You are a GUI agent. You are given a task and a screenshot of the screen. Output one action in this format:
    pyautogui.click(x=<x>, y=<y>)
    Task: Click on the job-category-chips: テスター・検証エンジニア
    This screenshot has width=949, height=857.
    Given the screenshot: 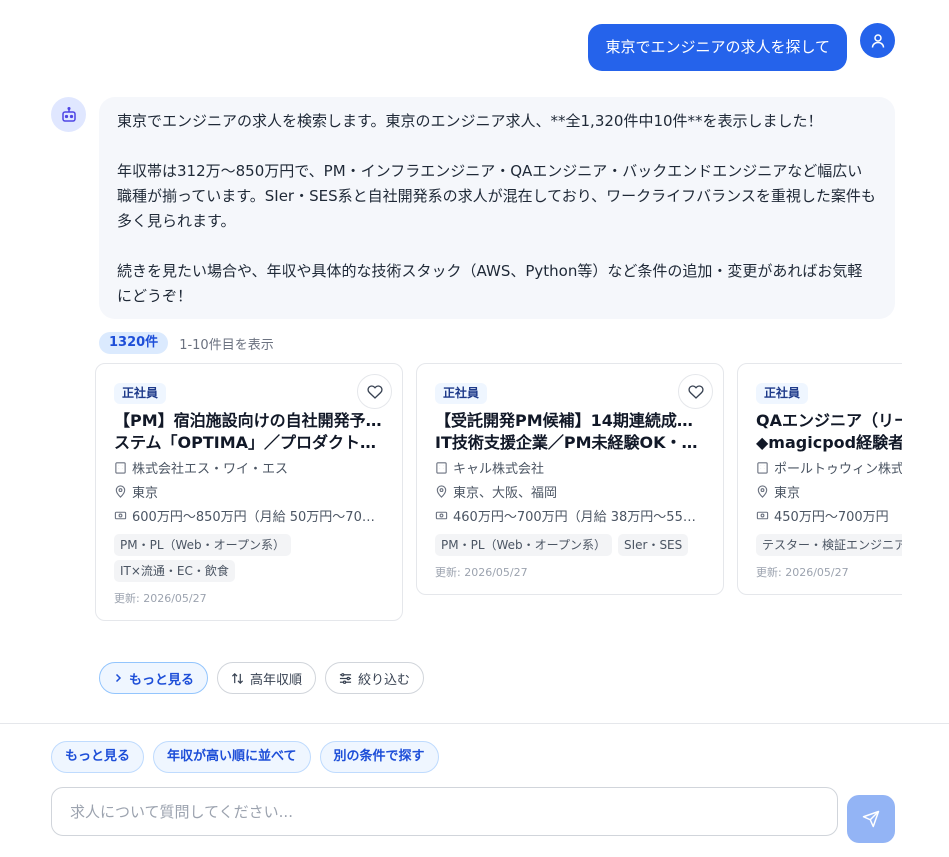 What is the action you would take?
    pyautogui.click(x=829, y=545)
    